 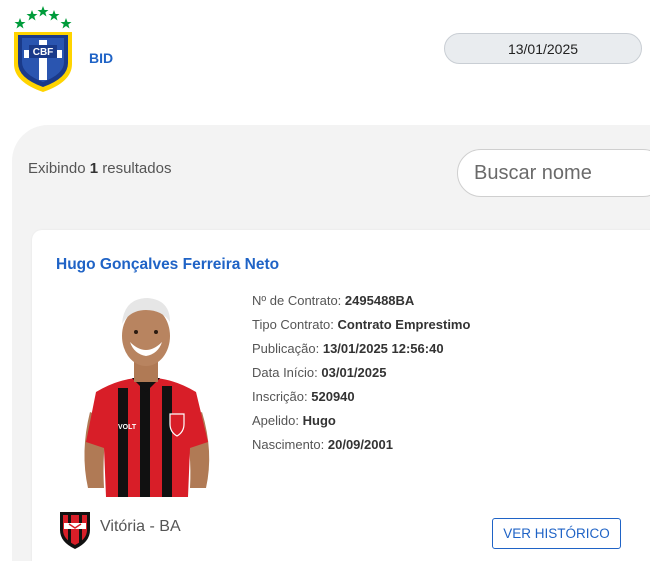 What do you see at coordinates (101, 58) in the screenshot?
I see `app-label: BID` at bounding box center [101, 58].